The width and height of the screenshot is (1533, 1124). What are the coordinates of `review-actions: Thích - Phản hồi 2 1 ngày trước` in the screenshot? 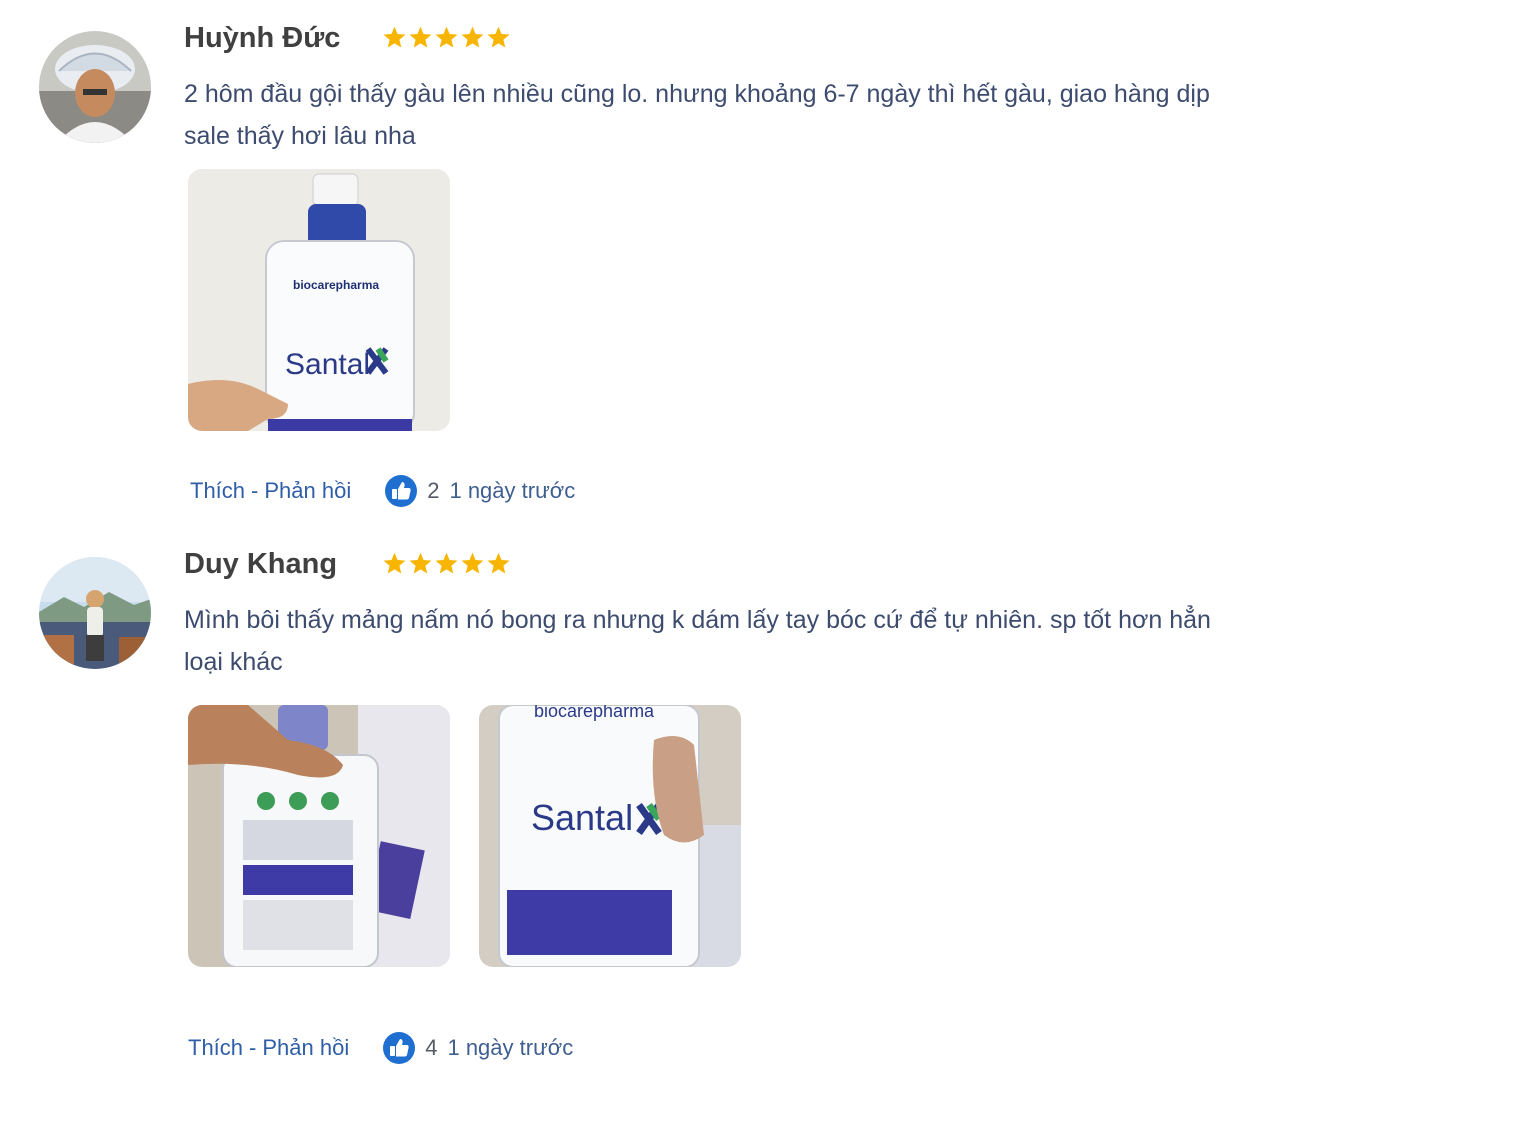 It's located at (382, 491).